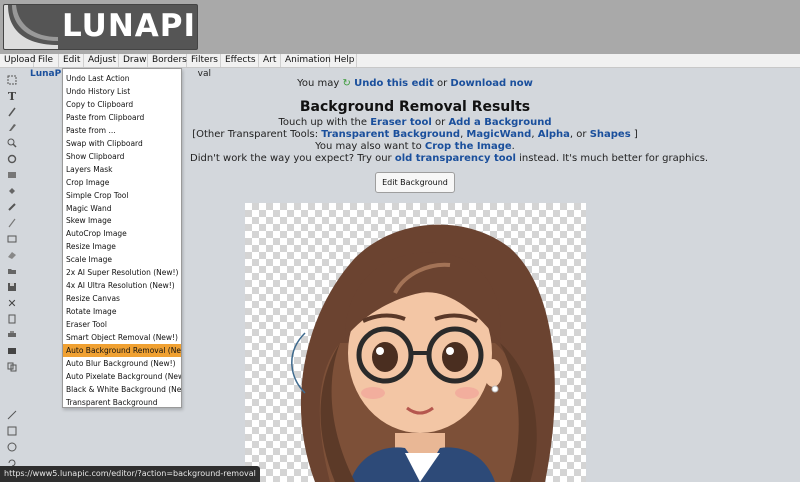 The width and height of the screenshot is (800, 482). Describe the element at coordinates (401, 122) in the screenshot. I see `eraser-tool-link: Eraser tool` at that location.